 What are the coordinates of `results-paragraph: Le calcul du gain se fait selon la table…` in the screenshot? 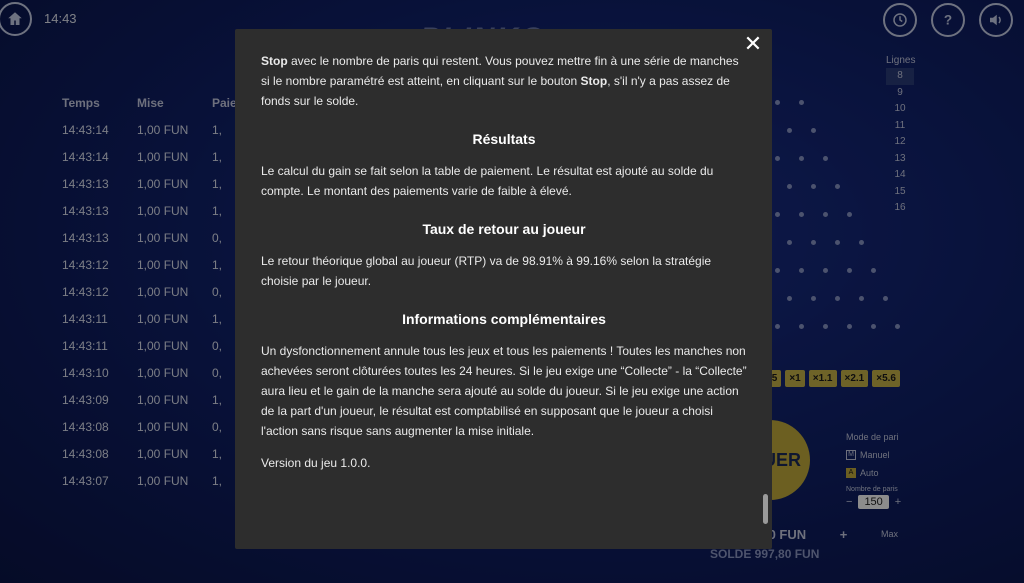 It's located at (487, 181).